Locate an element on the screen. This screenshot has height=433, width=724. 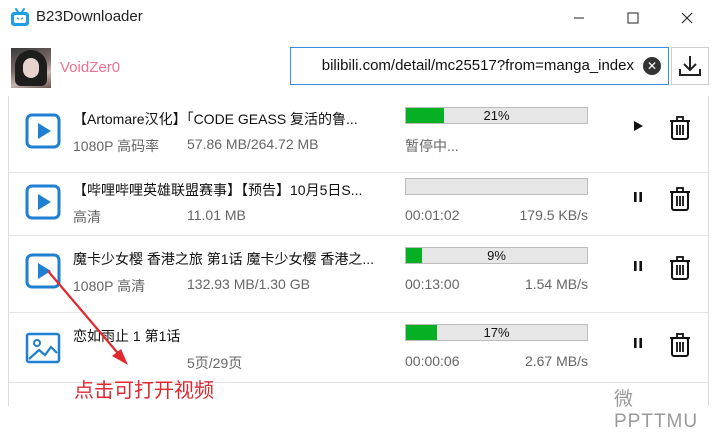
watermark: 微 PPTTMU is located at coordinates (656, 410).